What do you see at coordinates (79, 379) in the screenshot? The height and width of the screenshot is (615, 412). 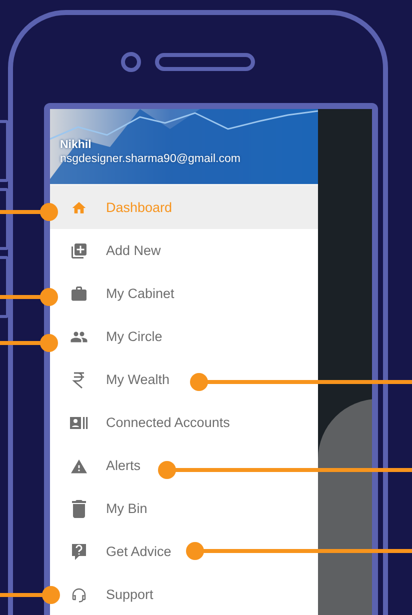 I see `rupee-icon` at bounding box center [79, 379].